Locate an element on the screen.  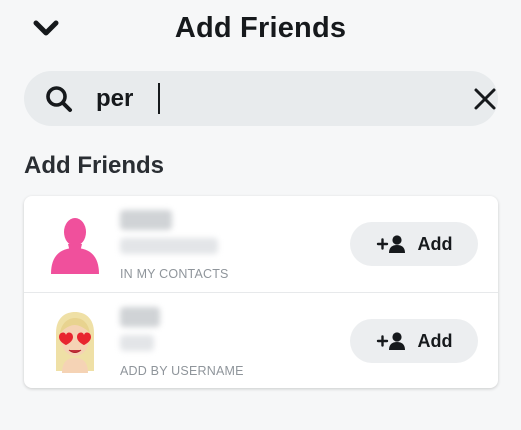
result-source-label: ADD BY USERNAME is located at coordinates (182, 371).